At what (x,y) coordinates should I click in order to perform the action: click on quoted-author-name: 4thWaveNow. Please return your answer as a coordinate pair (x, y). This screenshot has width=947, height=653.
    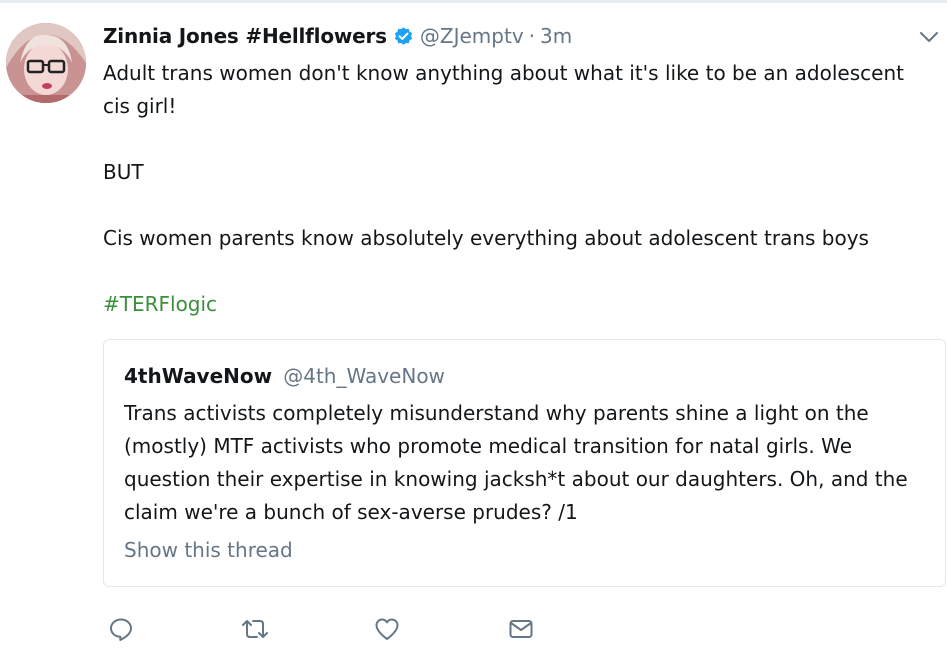
    Looking at the image, I should click on (198, 376).